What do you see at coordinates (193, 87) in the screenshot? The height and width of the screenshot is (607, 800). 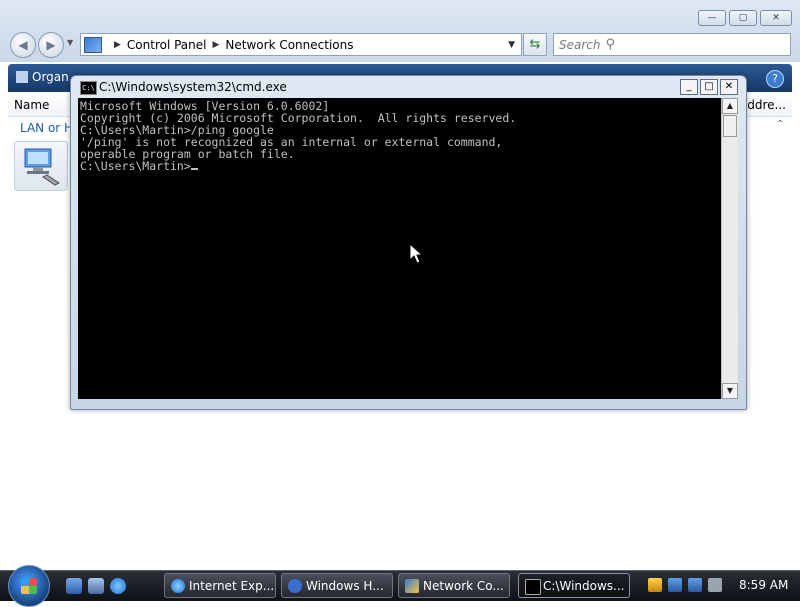 I see `cmd-window-title: C:\Windows\system32\cmd.exe` at bounding box center [193, 87].